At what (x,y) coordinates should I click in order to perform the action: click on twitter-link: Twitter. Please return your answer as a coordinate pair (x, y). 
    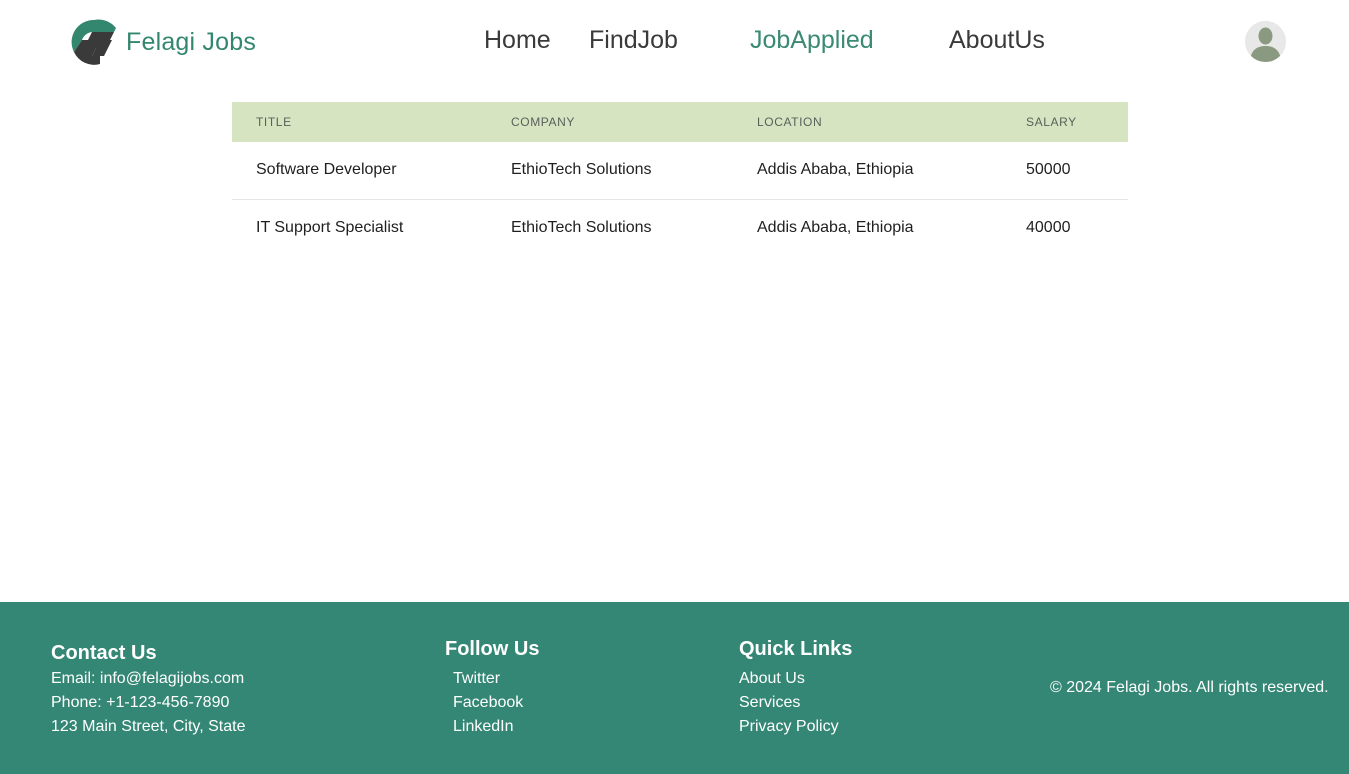
    Looking at the image, I should click on (496, 679).